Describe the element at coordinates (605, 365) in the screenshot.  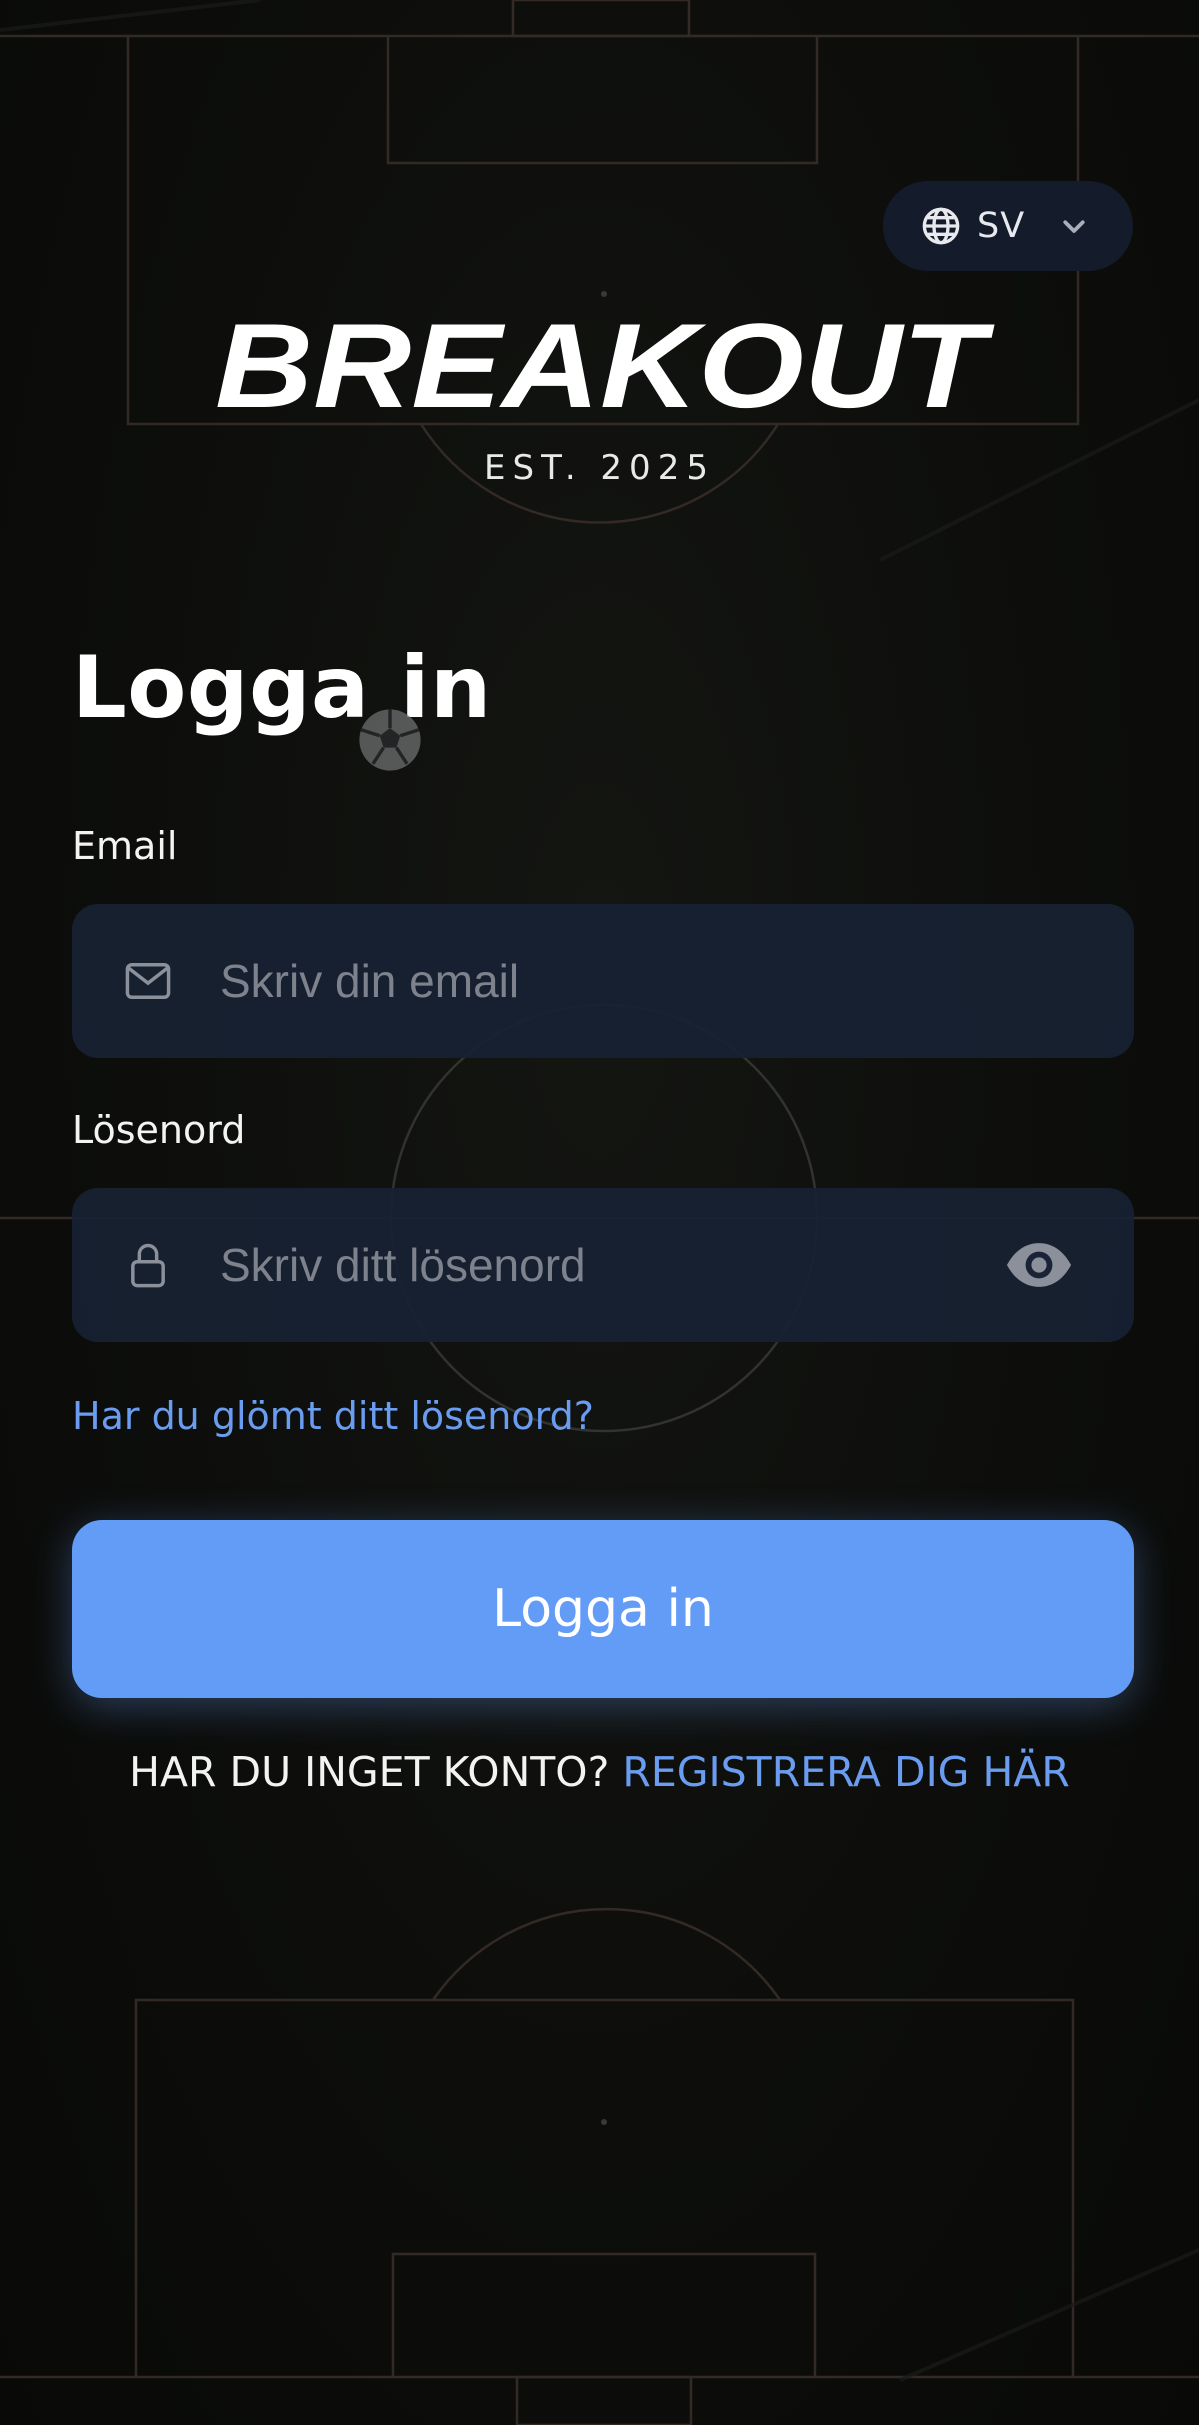
I see `brand-name: BREAKOUT` at that location.